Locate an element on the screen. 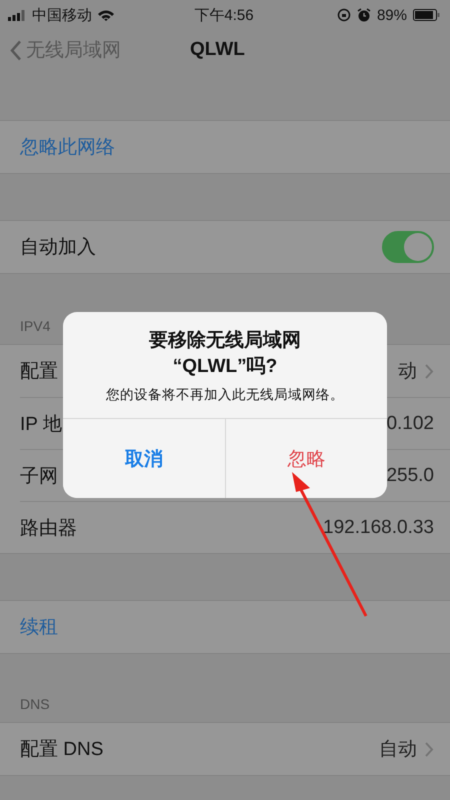  row-label: 子网 is located at coordinates (39, 476).